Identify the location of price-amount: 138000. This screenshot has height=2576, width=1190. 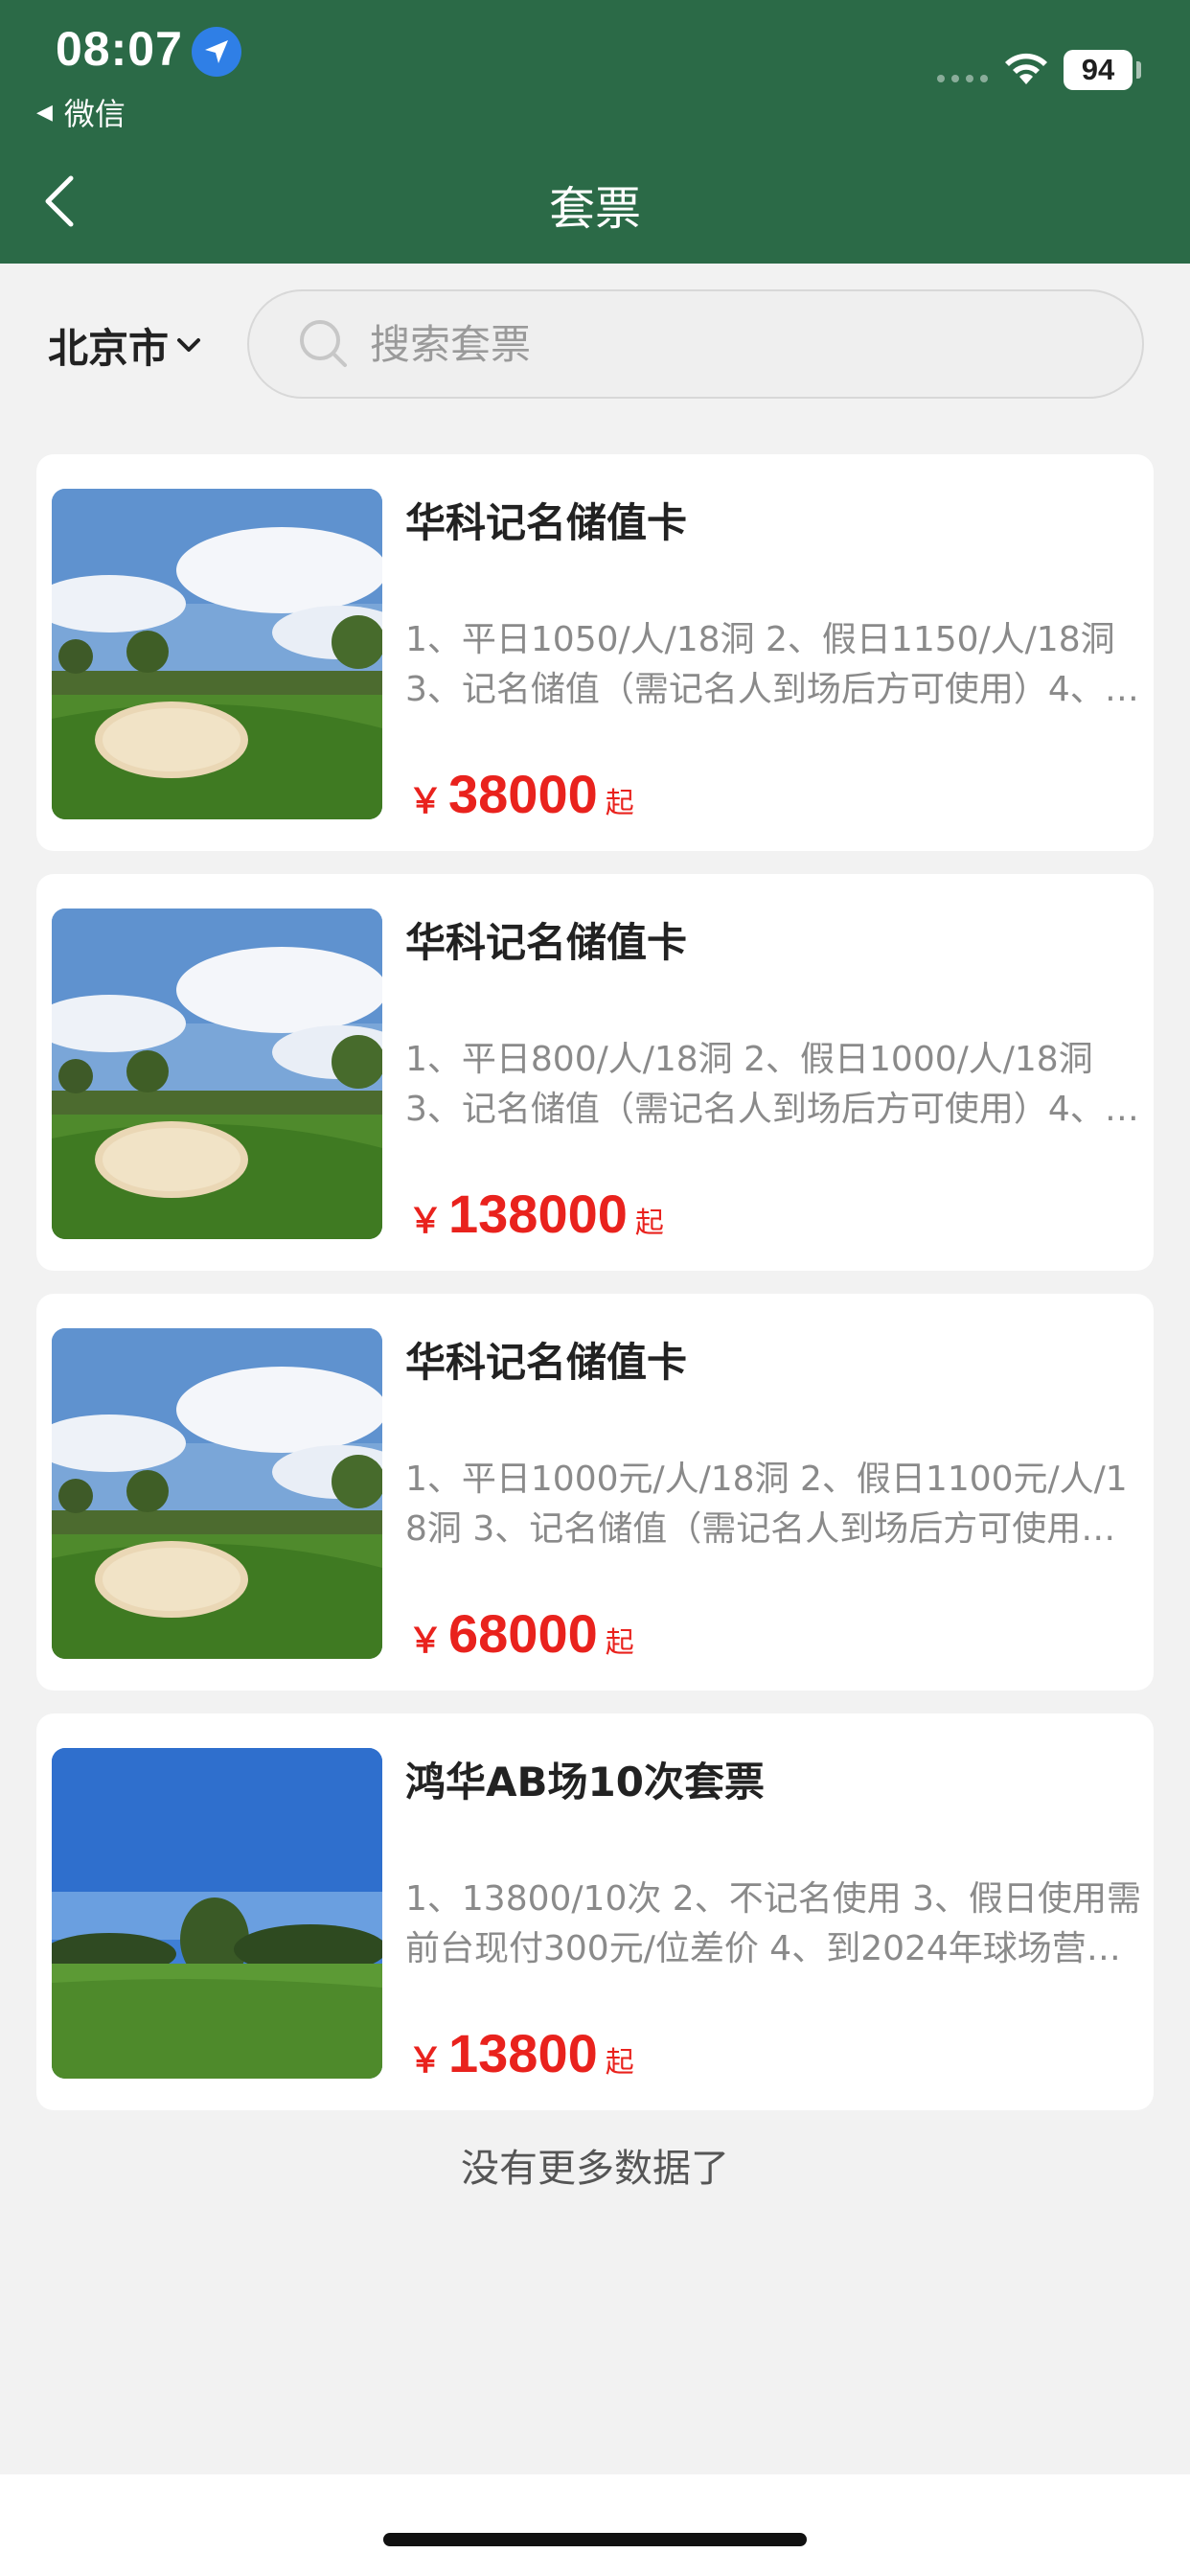
(538, 1214).